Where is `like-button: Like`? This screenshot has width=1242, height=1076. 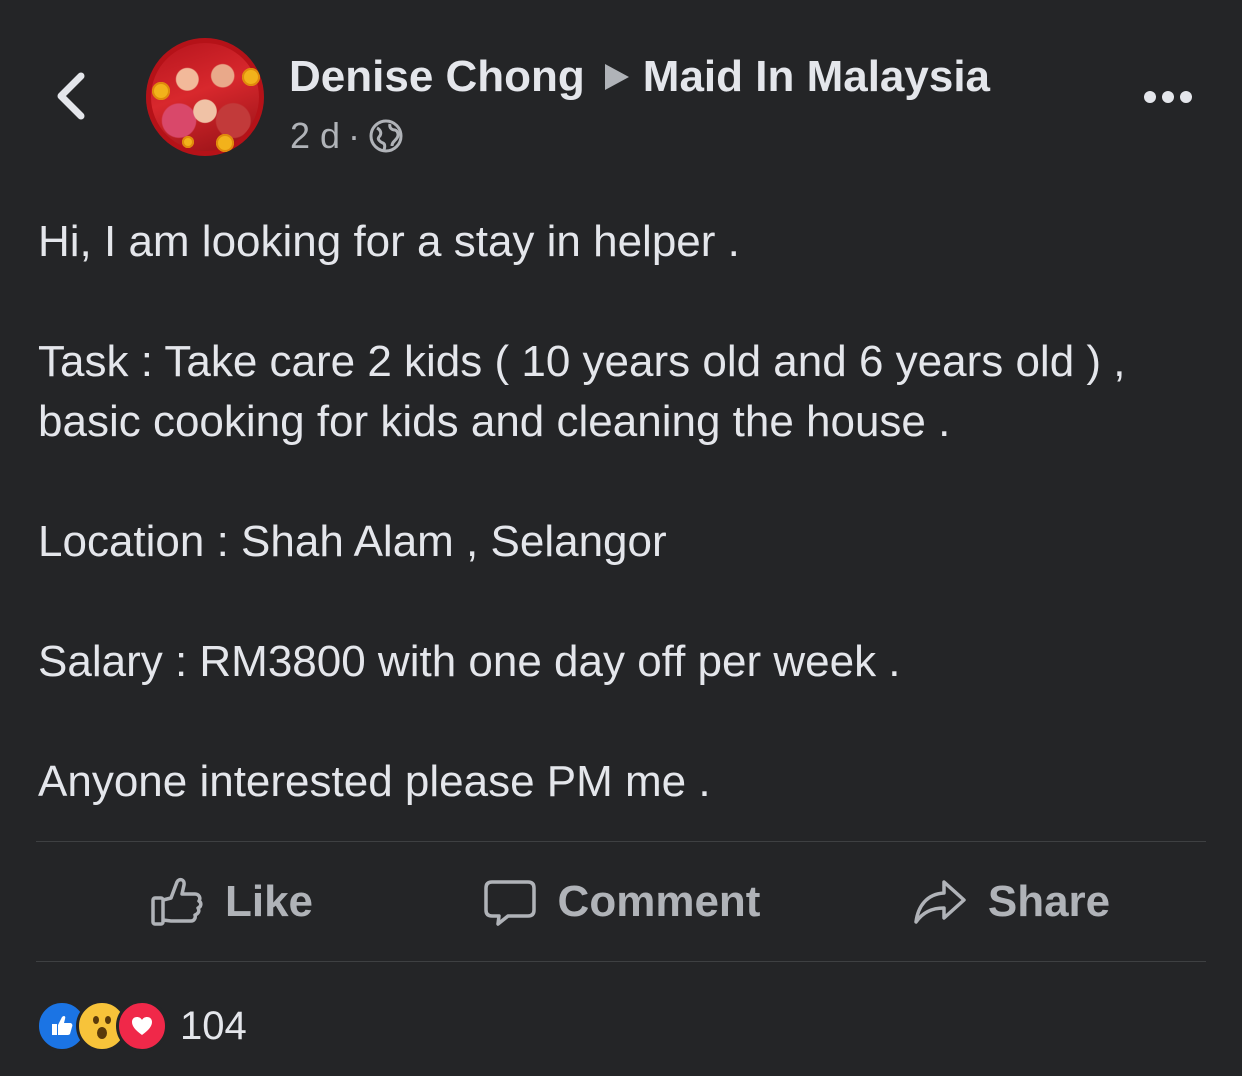 like-button: Like is located at coordinates (231, 901).